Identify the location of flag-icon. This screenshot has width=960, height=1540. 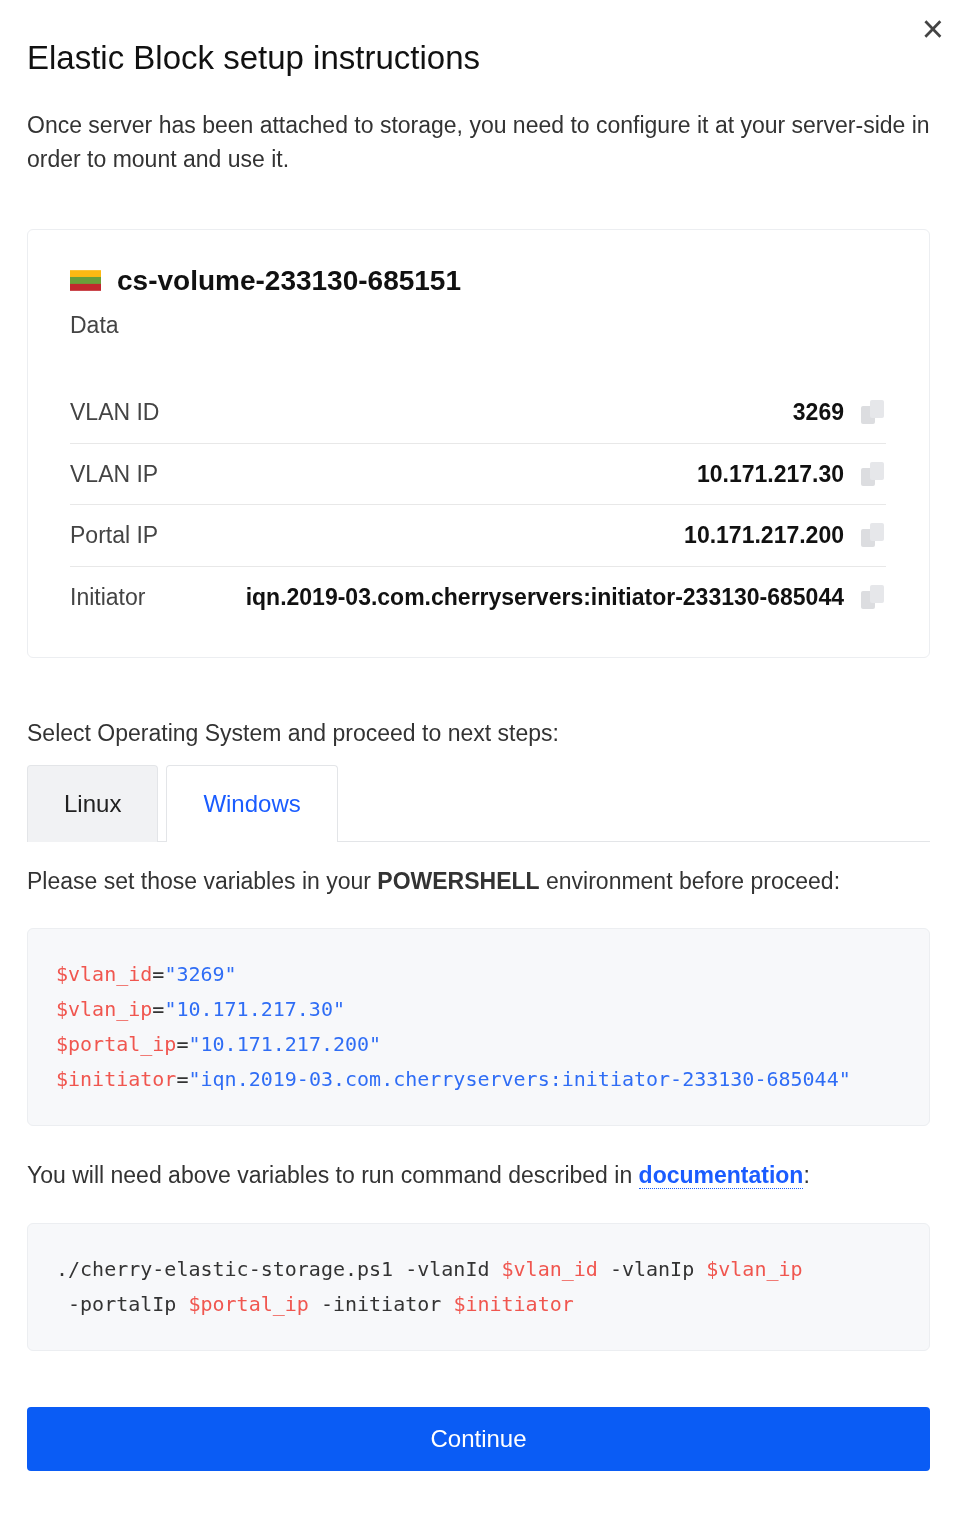
(85, 281).